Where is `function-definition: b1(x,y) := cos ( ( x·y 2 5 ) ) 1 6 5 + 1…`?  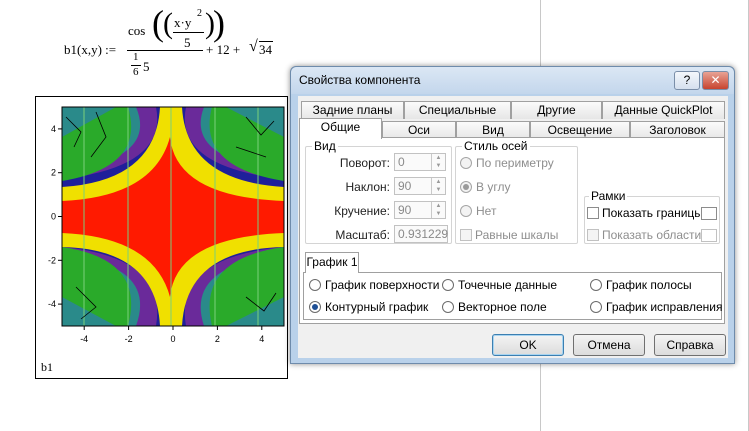
function-definition: b1(x,y) := cos ( ( x·y 2 5 ) ) 1 6 5 + 1… is located at coordinates (150, 45).